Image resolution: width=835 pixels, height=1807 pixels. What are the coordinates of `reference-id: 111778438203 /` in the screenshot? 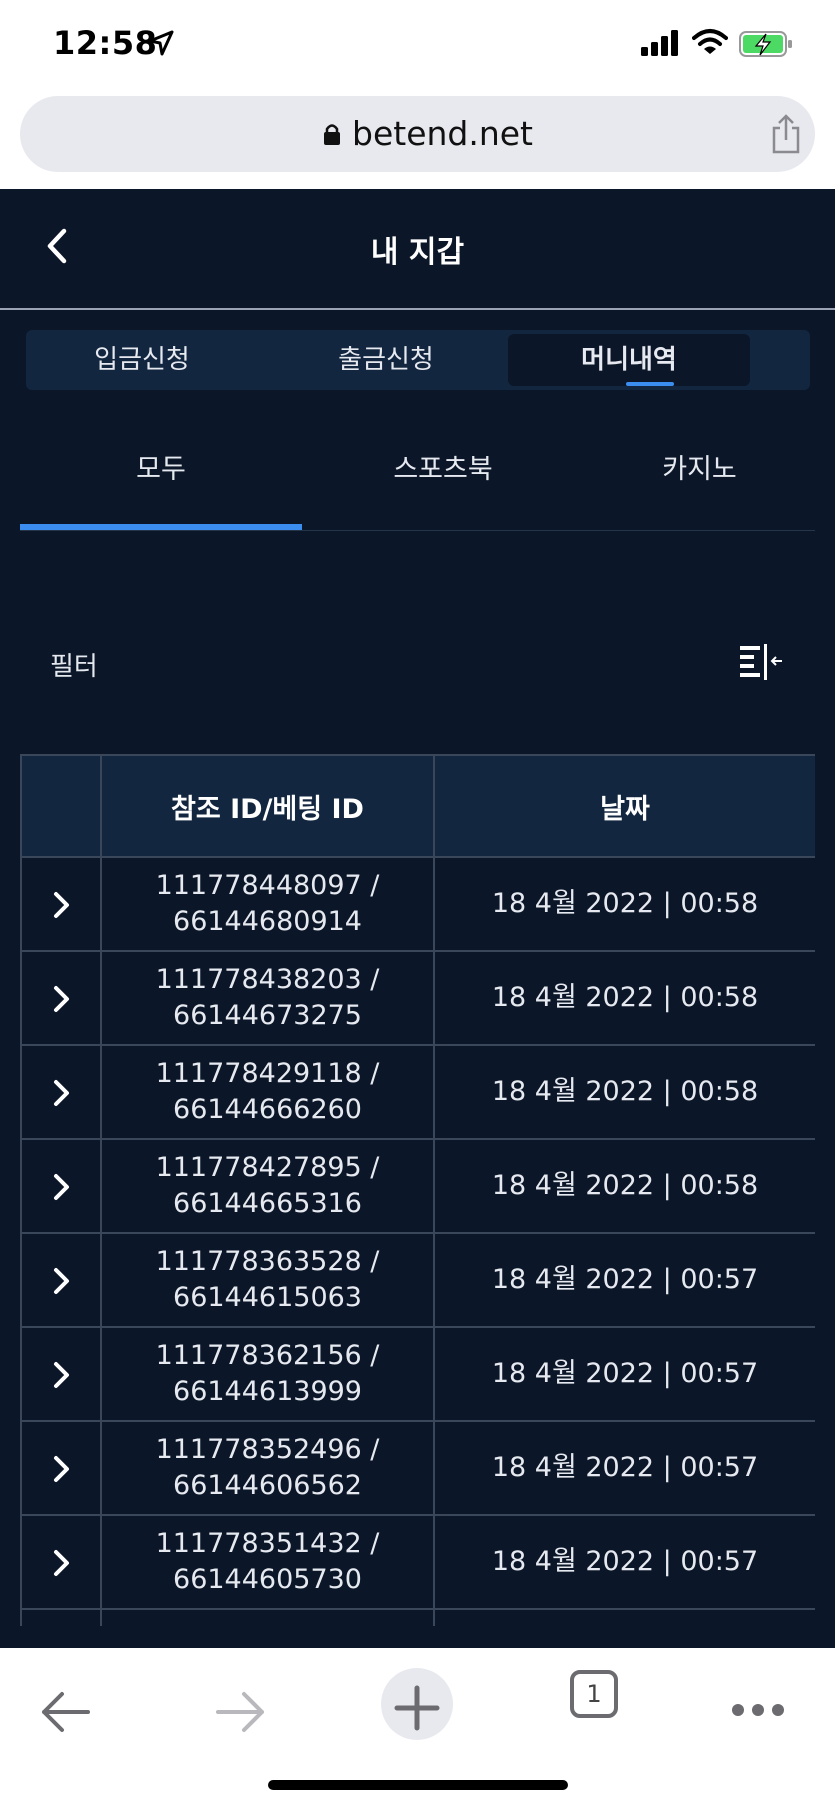 It's located at (267, 979).